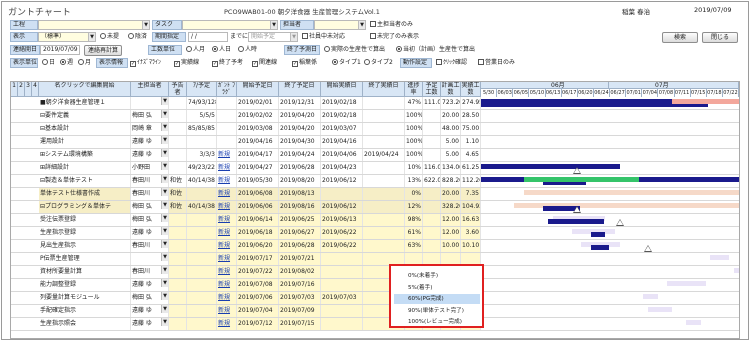 Image resolution: width=750 pixels, height=341 pixels. I want to click on task-name: ⊞詳細設計, so click(85, 168).